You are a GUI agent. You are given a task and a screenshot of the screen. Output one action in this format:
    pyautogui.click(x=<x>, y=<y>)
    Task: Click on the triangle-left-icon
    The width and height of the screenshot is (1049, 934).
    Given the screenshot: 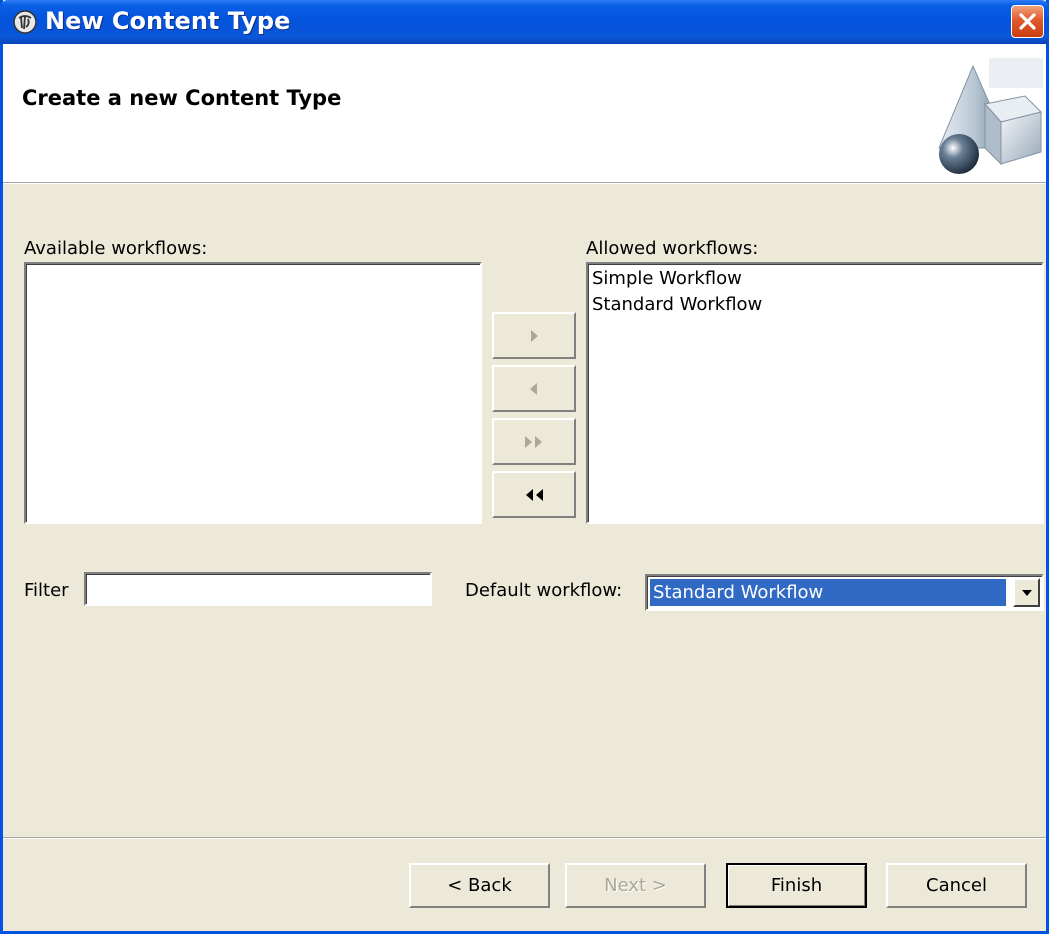 What is the action you would take?
    pyautogui.click(x=533, y=388)
    